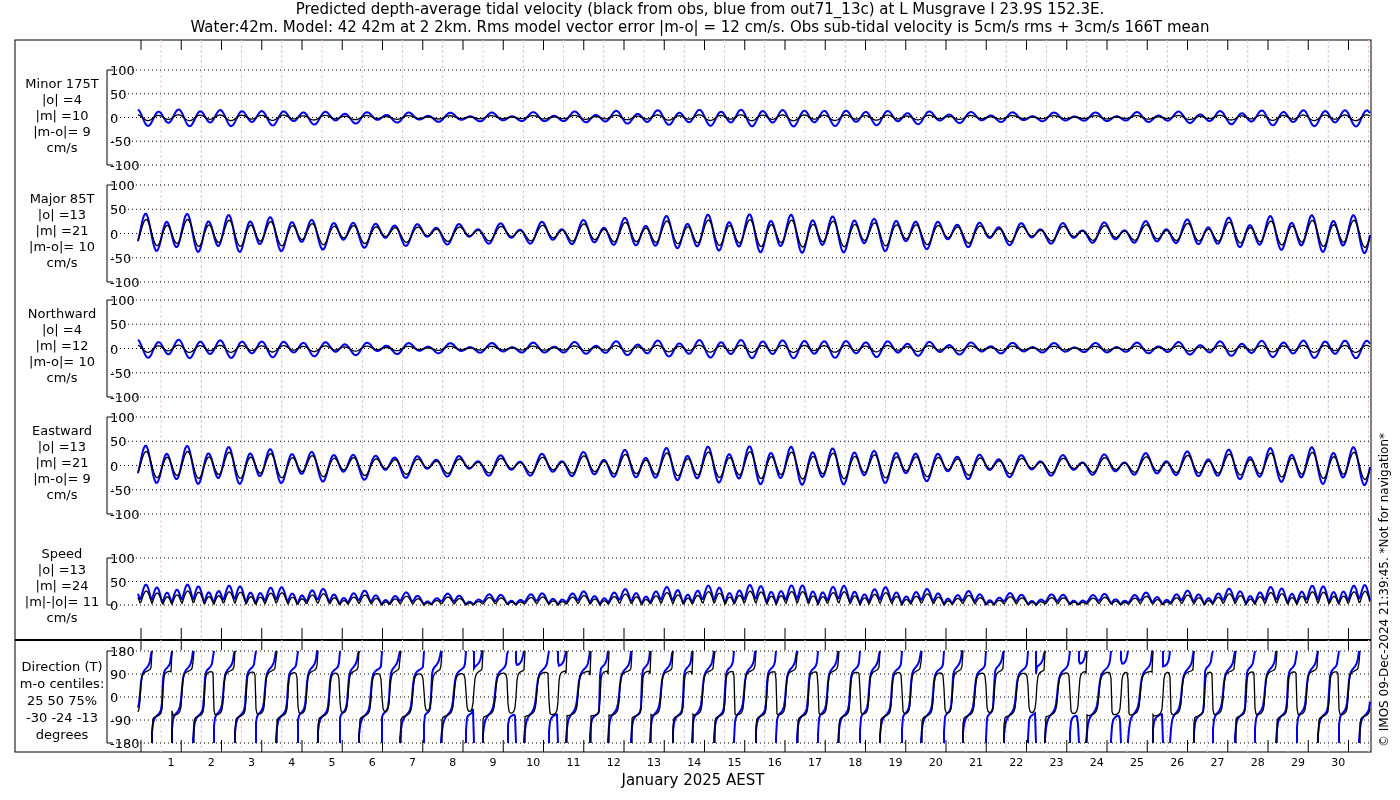 The width and height of the screenshot is (1400, 800). What do you see at coordinates (62, 601) in the screenshot?
I see `panel-label: |m|-|o|= 11` at bounding box center [62, 601].